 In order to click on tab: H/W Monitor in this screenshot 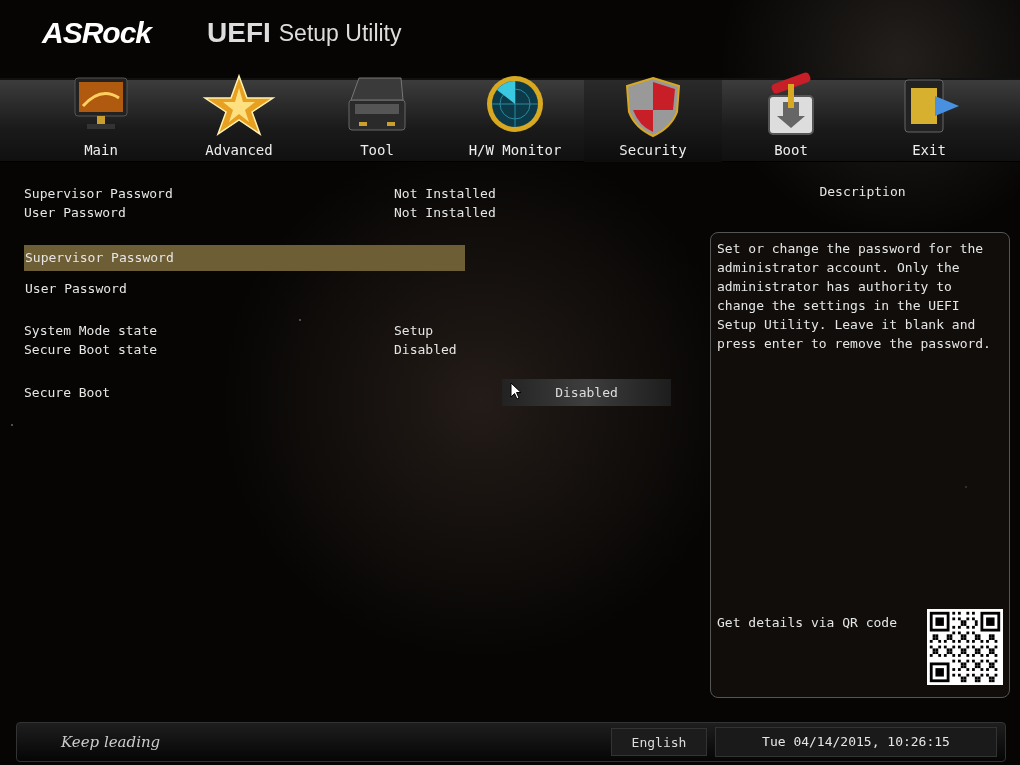, I will do `click(515, 111)`.